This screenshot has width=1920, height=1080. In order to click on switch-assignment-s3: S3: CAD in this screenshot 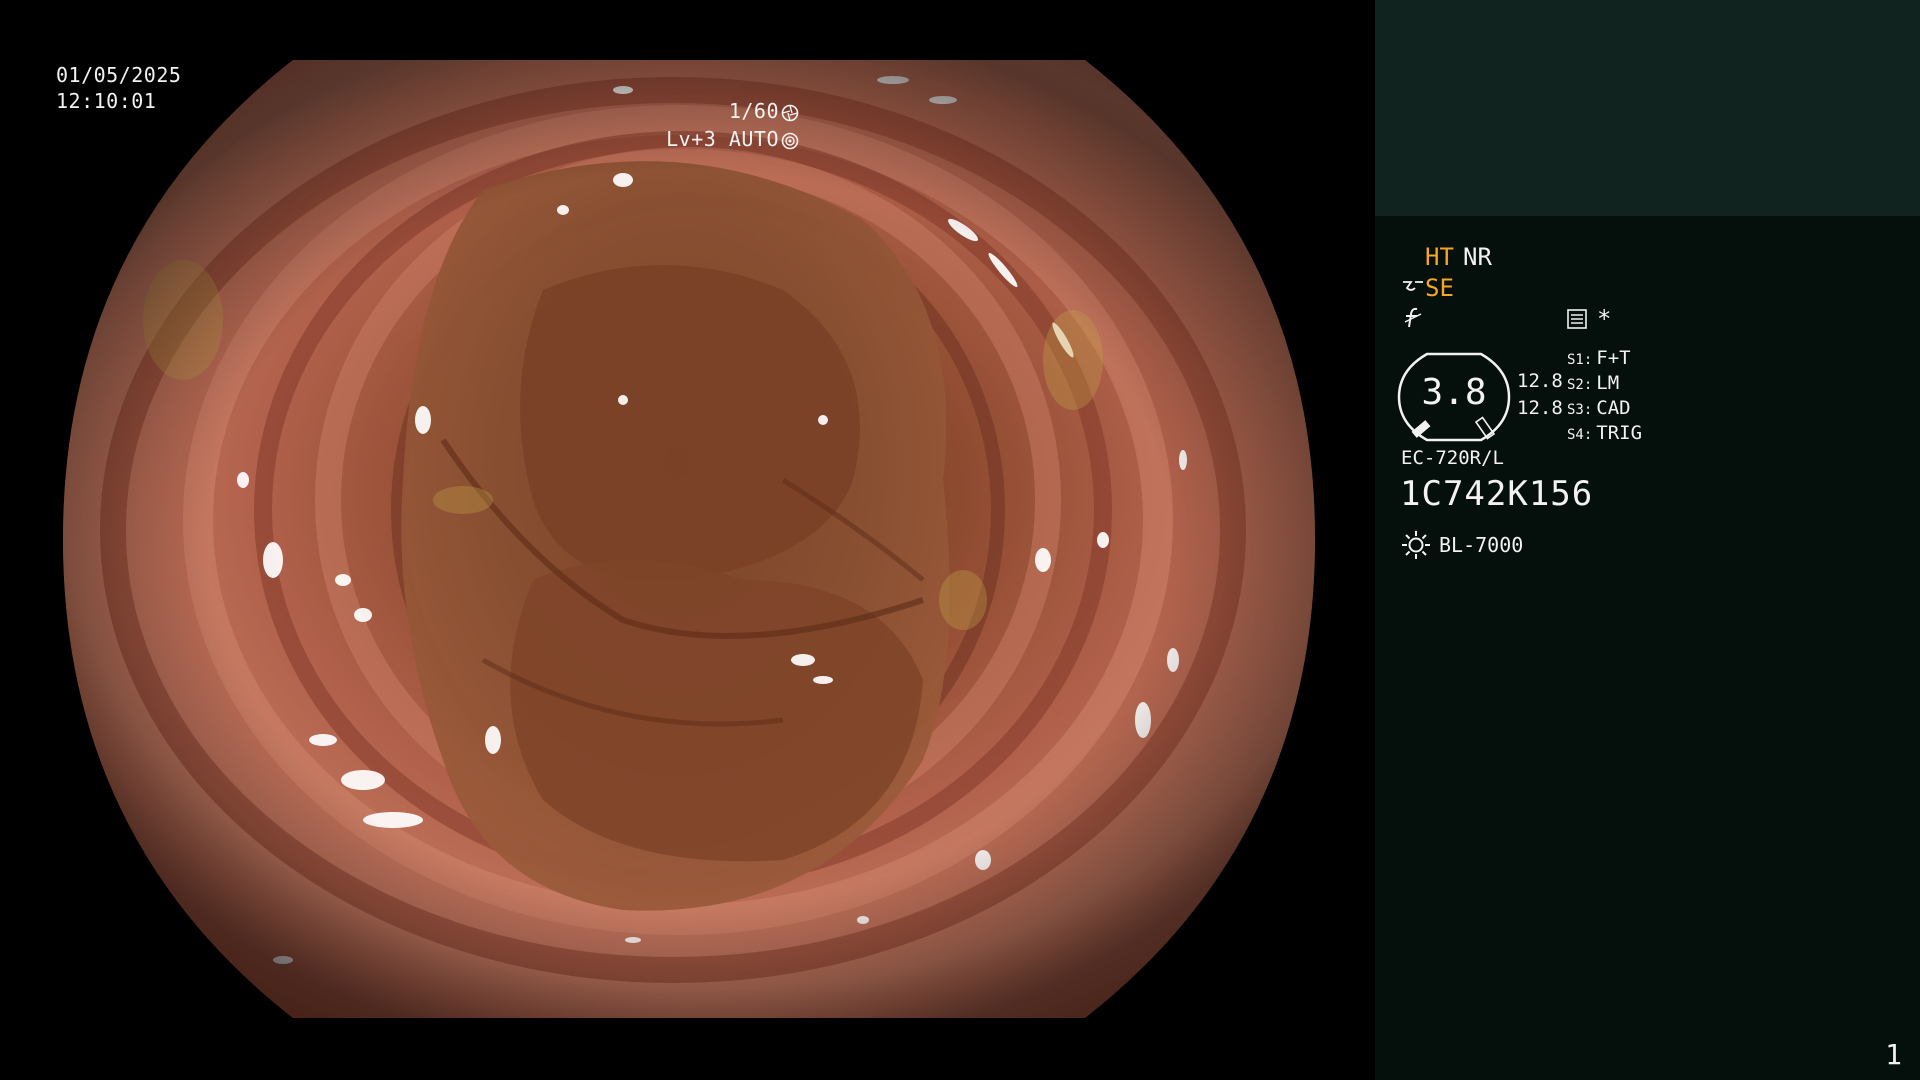, I will do `click(1599, 408)`.